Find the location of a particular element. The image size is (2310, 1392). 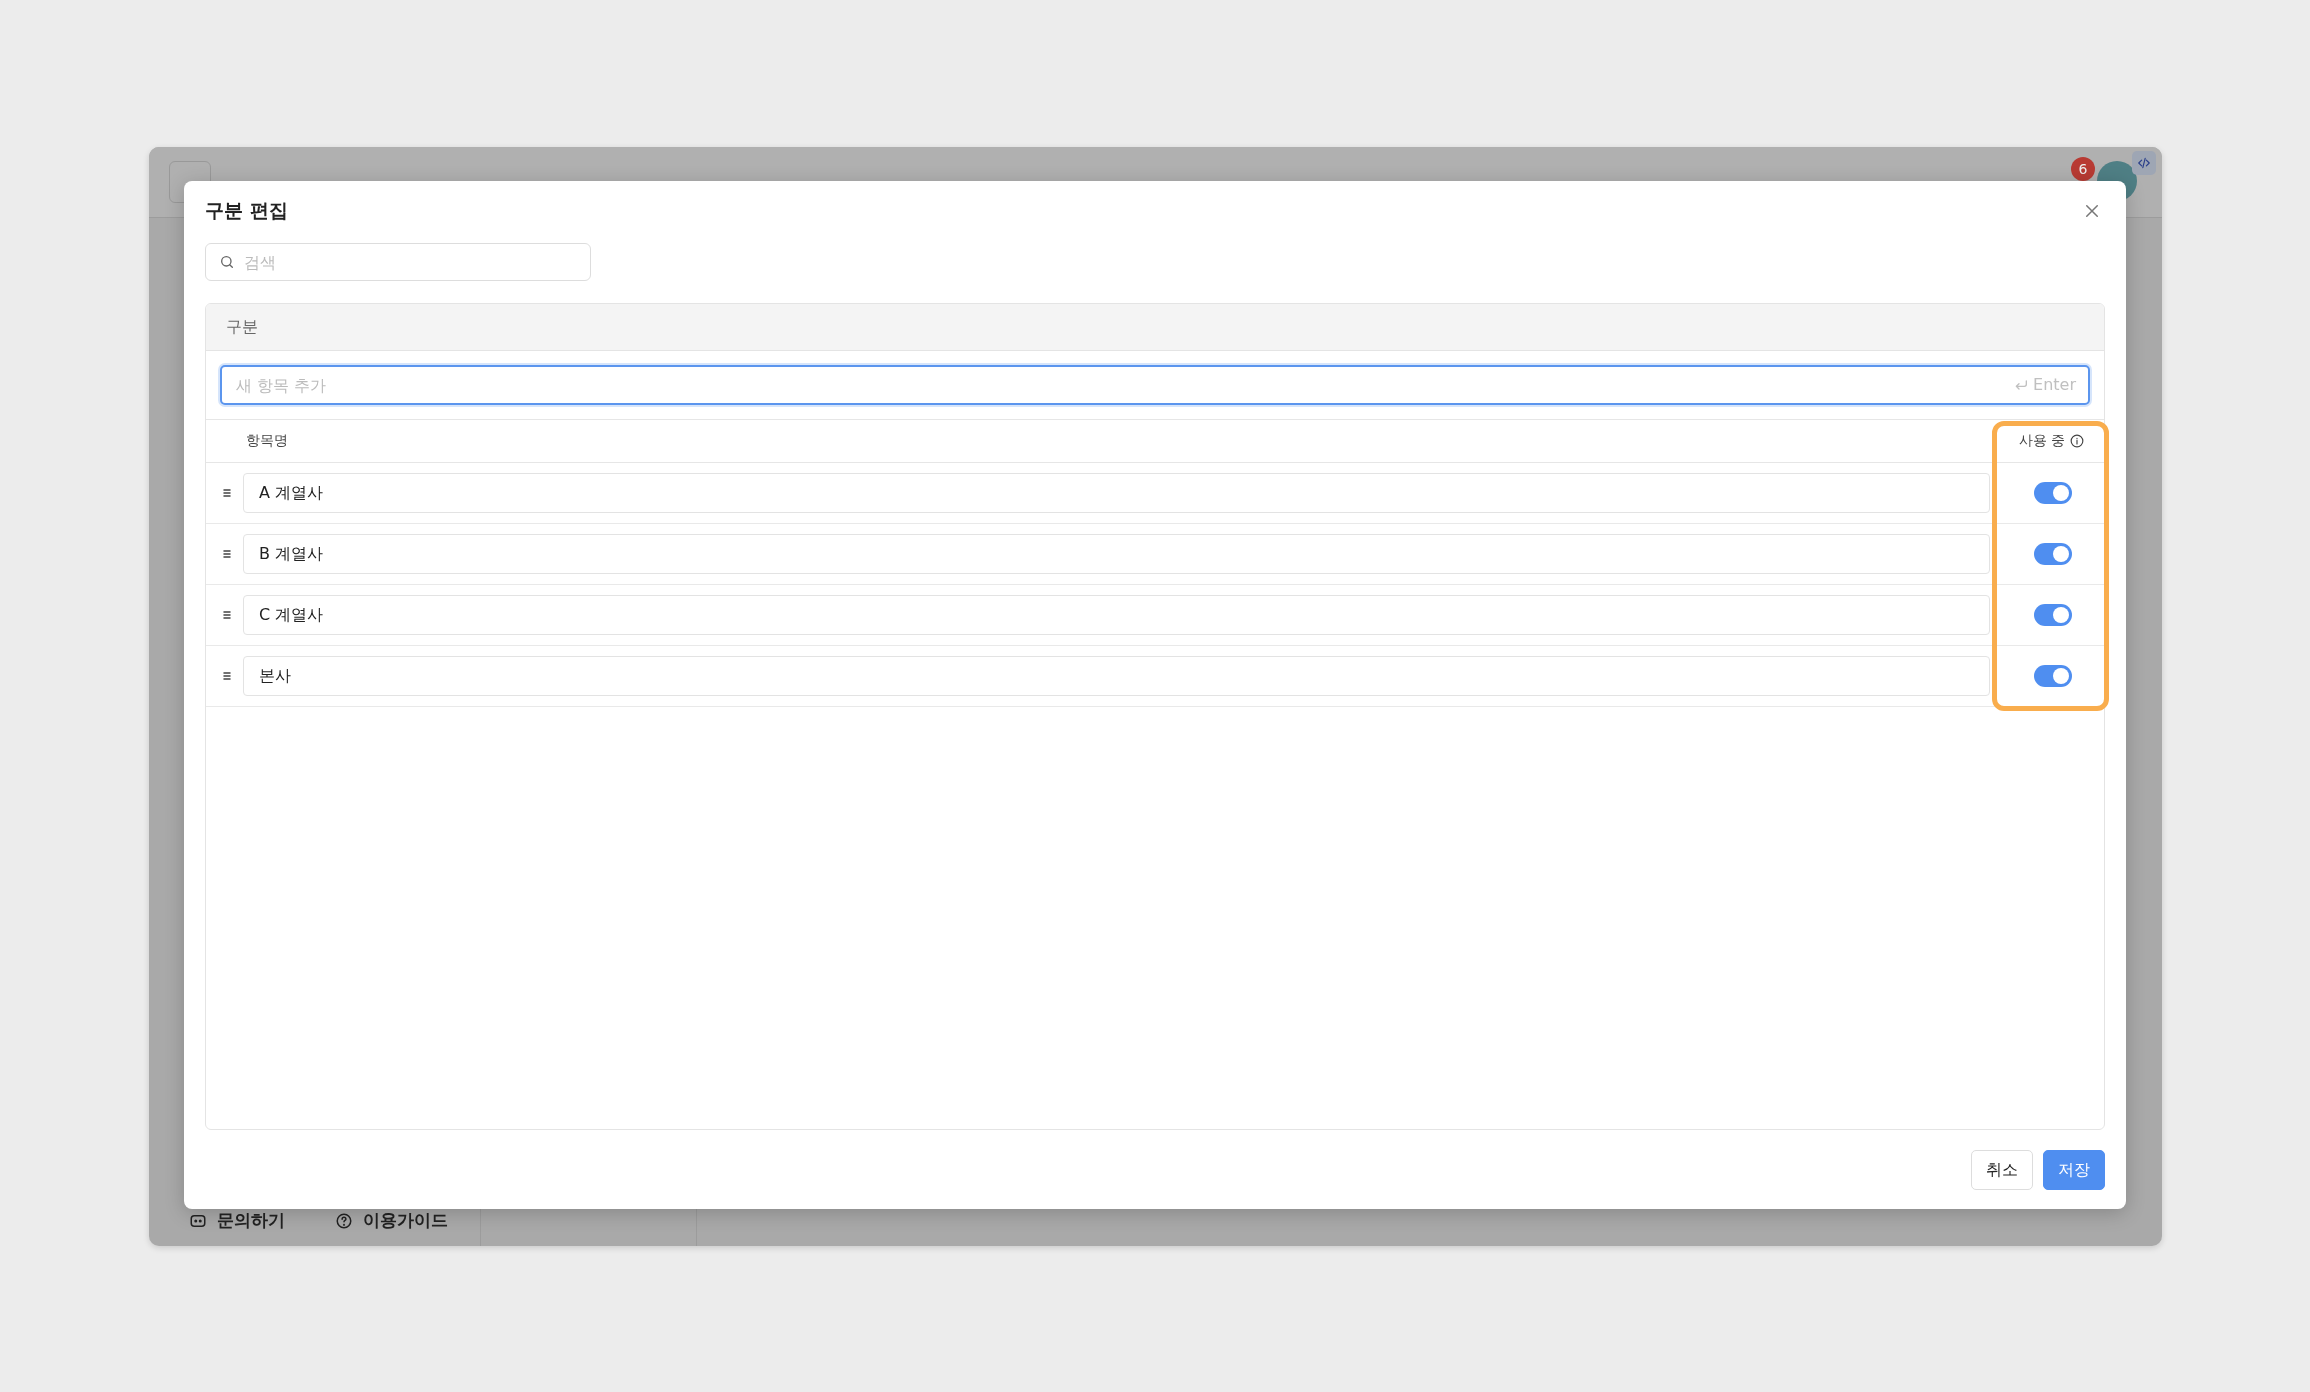

item-name: B 계열사 is located at coordinates (291, 554).